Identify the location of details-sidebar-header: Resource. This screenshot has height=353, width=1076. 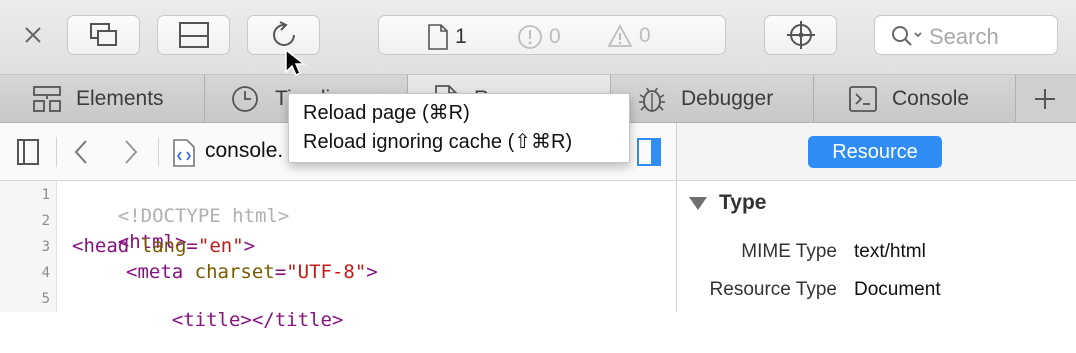
(876, 152).